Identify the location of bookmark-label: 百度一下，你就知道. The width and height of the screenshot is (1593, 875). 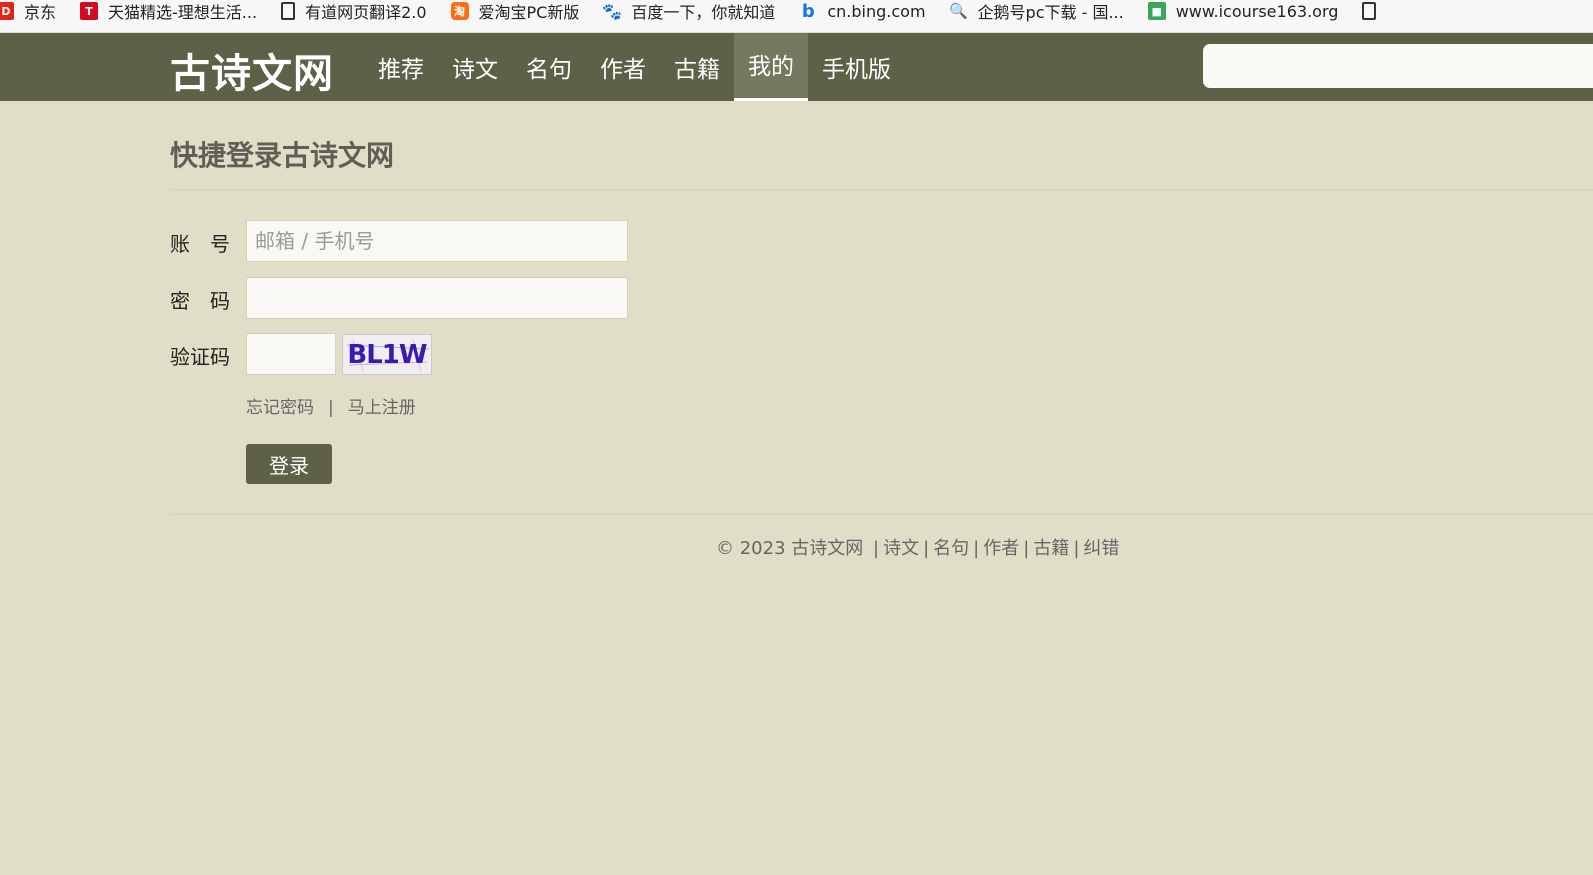
(703, 12).